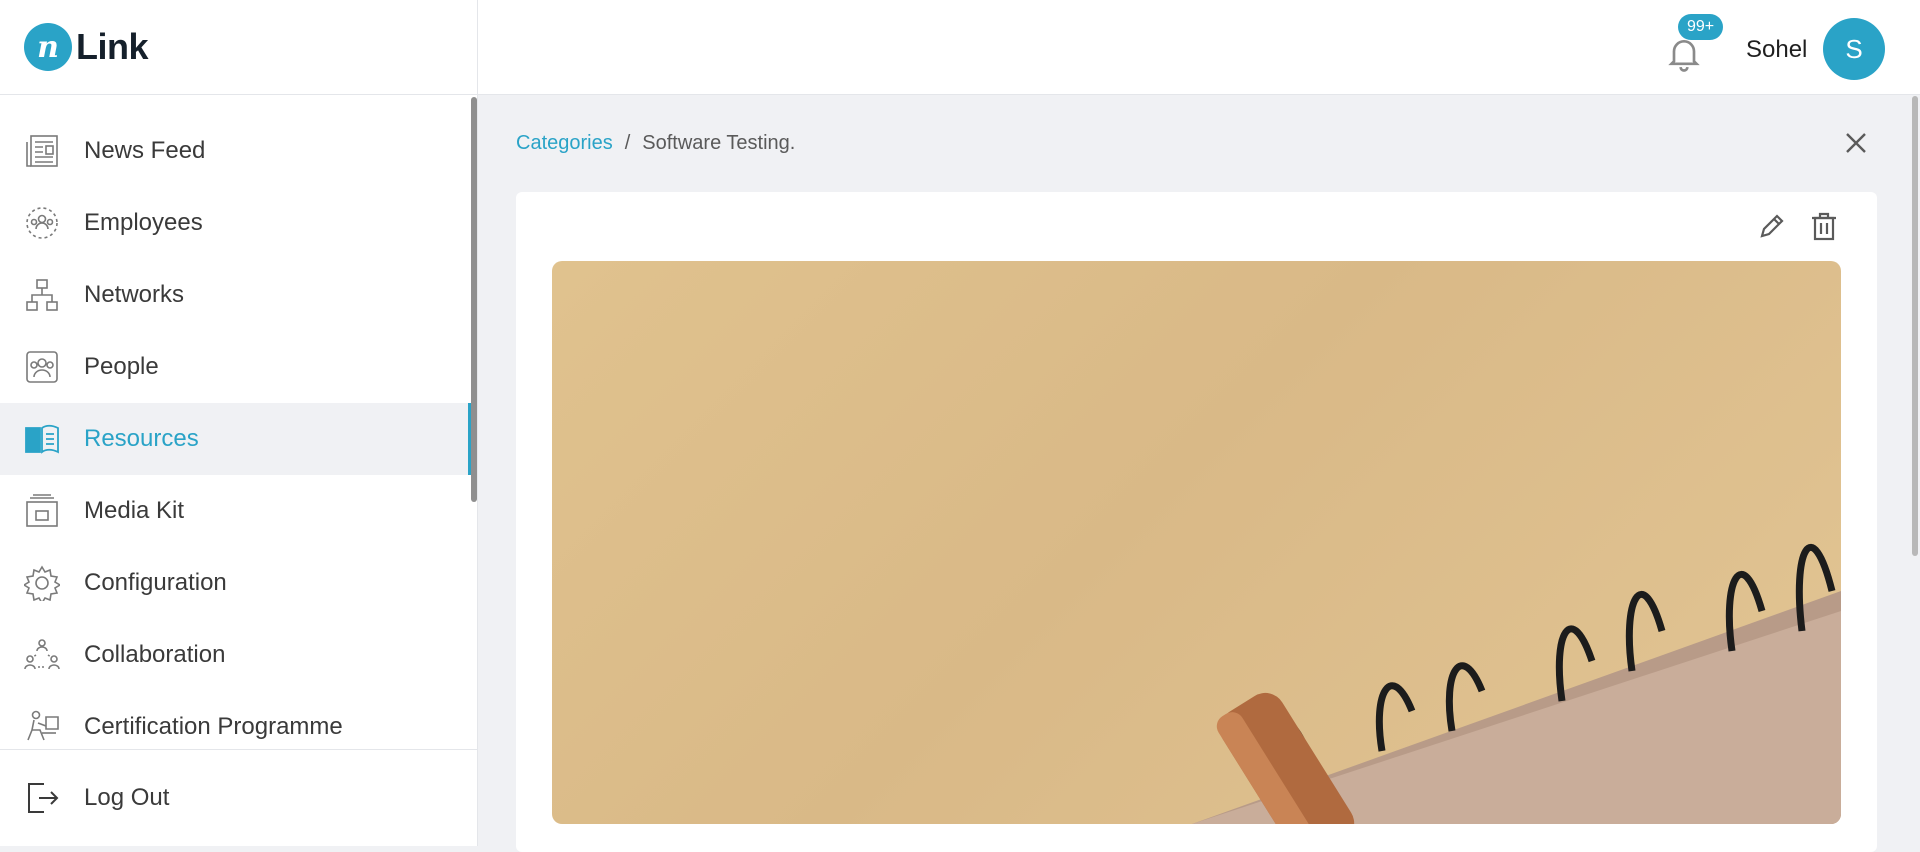 The height and width of the screenshot is (852, 1920). Describe the element at coordinates (236, 439) in the screenshot. I see `sidebar-item-resources: Resources` at that location.